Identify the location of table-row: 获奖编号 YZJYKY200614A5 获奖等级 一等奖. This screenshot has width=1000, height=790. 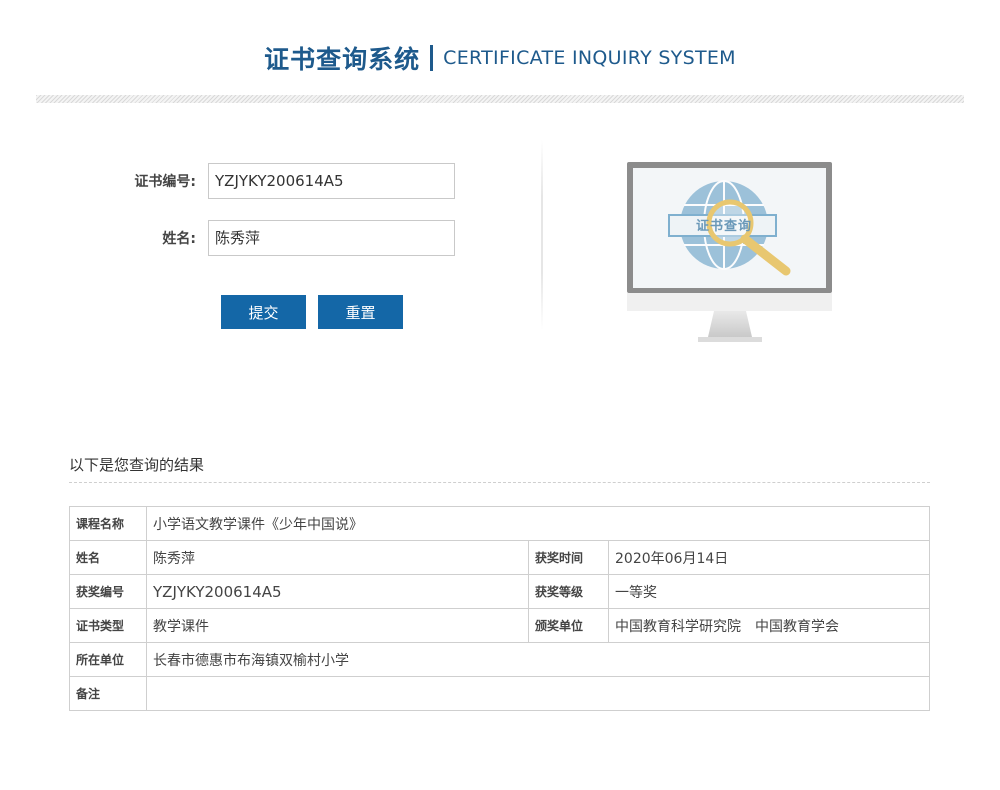
(499, 591).